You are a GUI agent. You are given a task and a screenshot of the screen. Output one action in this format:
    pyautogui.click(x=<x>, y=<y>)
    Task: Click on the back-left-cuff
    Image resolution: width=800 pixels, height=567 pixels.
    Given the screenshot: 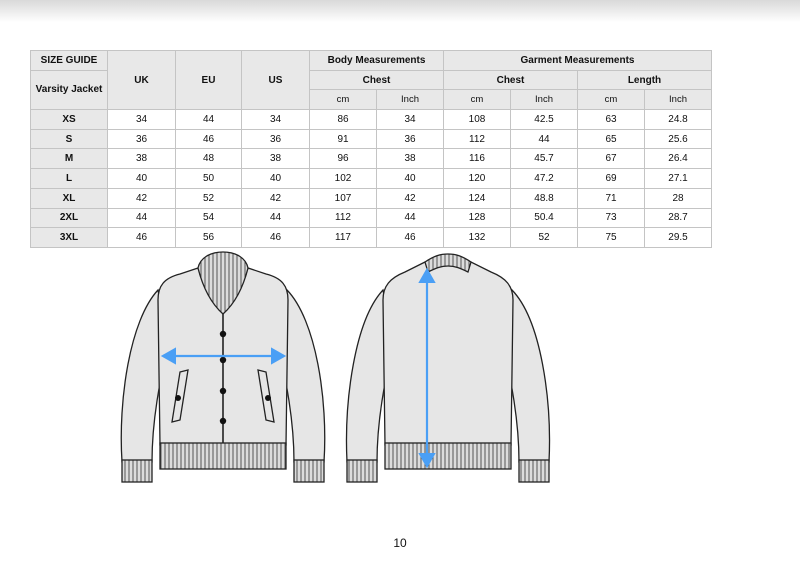 What is the action you would take?
    pyautogui.click(x=362, y=471)
    